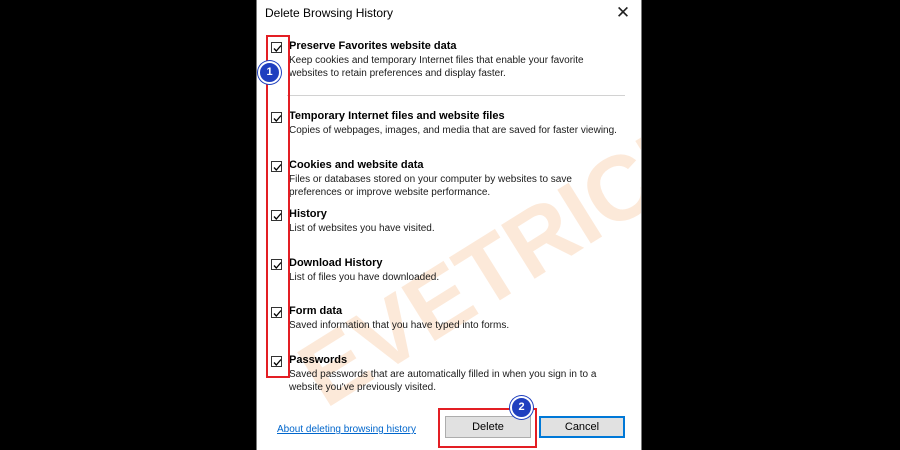 The image size is (900, 450). What do you see at coordinates (346, 429) in the screenshot?
I see `about-deleting-history-link: About deleting browsing history` at bounding box center [346, 429].